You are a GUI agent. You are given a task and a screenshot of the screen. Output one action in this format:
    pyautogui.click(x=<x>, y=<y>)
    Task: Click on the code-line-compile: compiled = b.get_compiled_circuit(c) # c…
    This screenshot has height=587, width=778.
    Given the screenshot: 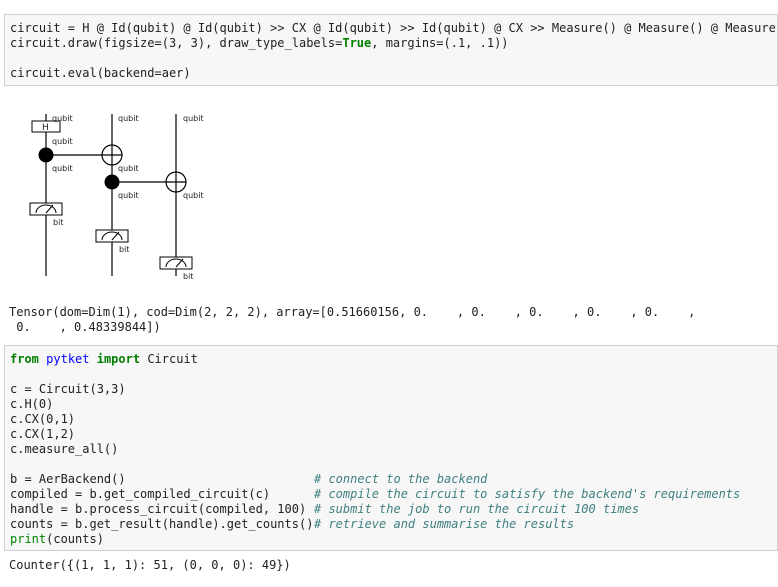 What is the action you would take?
    pyautogui.click(x=375, y=494)
    